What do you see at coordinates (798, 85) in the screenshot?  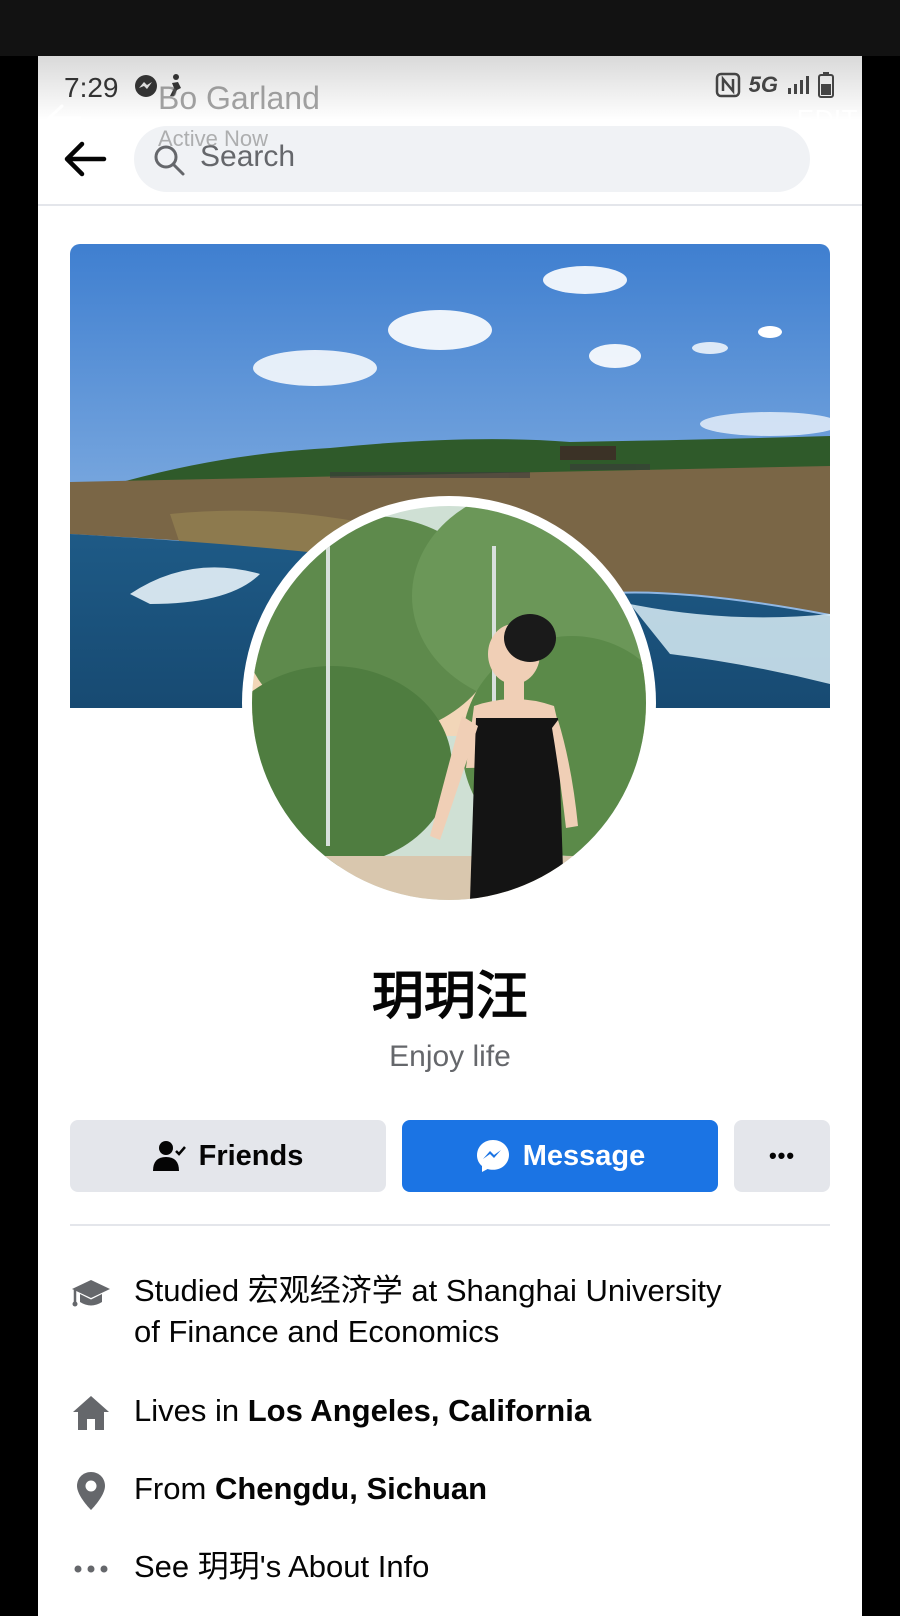 I see `signal-icon` at bounding box center [798, 85].